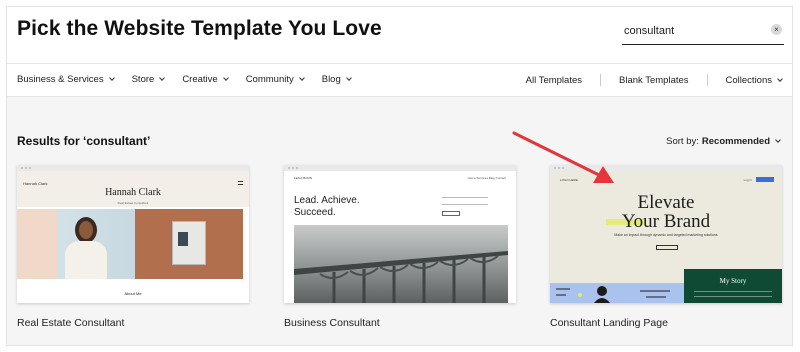  I want to click on nav-label: Business & Services, so click(60, 79).